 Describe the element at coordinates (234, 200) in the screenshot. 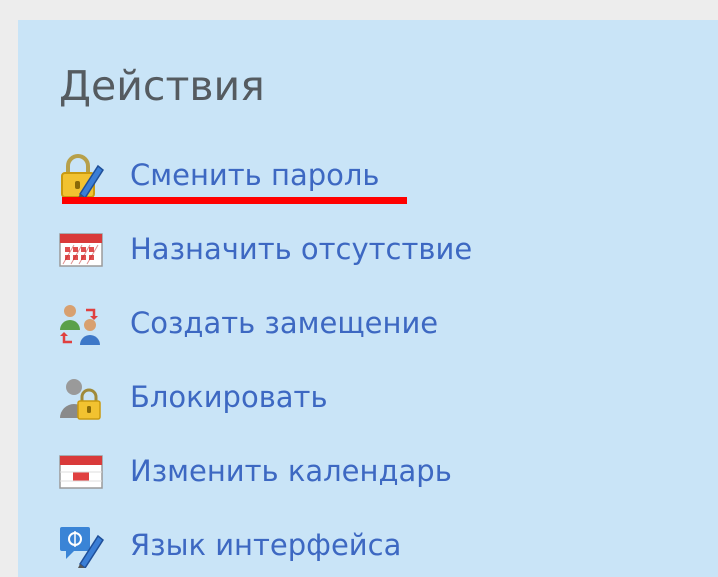

I see `highlight-underline` at that location.